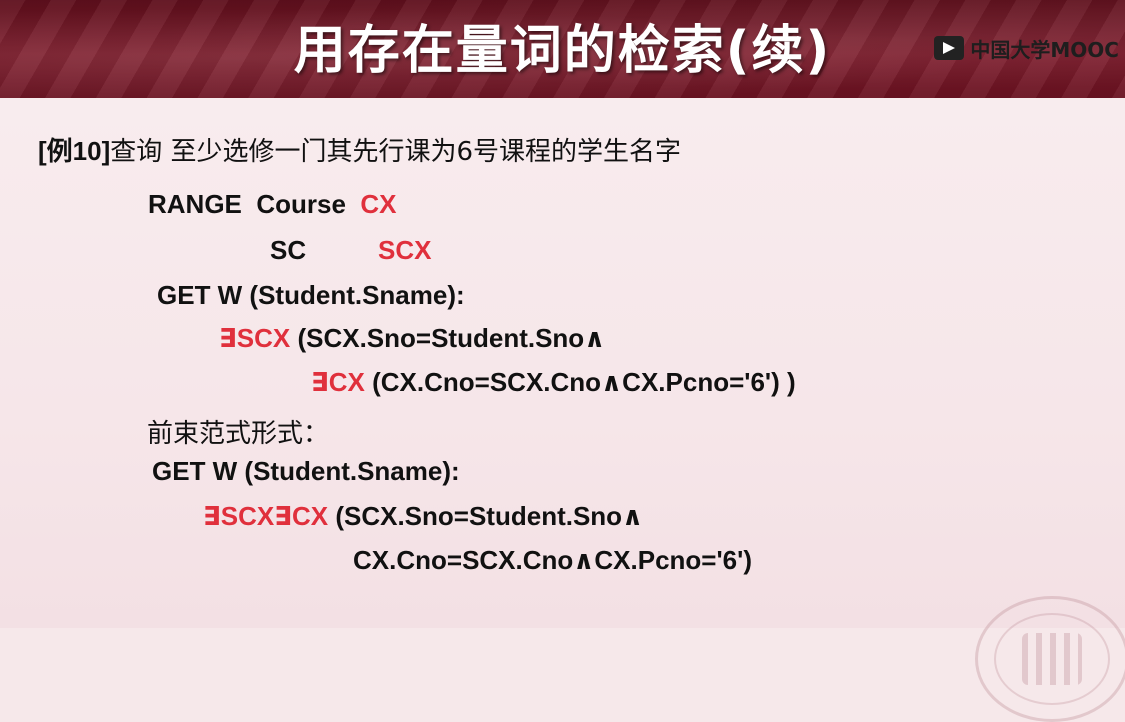 Image resolution: width=1125 pixels, height=722 pixels. I want to click on range-line-2-alias: SCX, so click(404, 250).